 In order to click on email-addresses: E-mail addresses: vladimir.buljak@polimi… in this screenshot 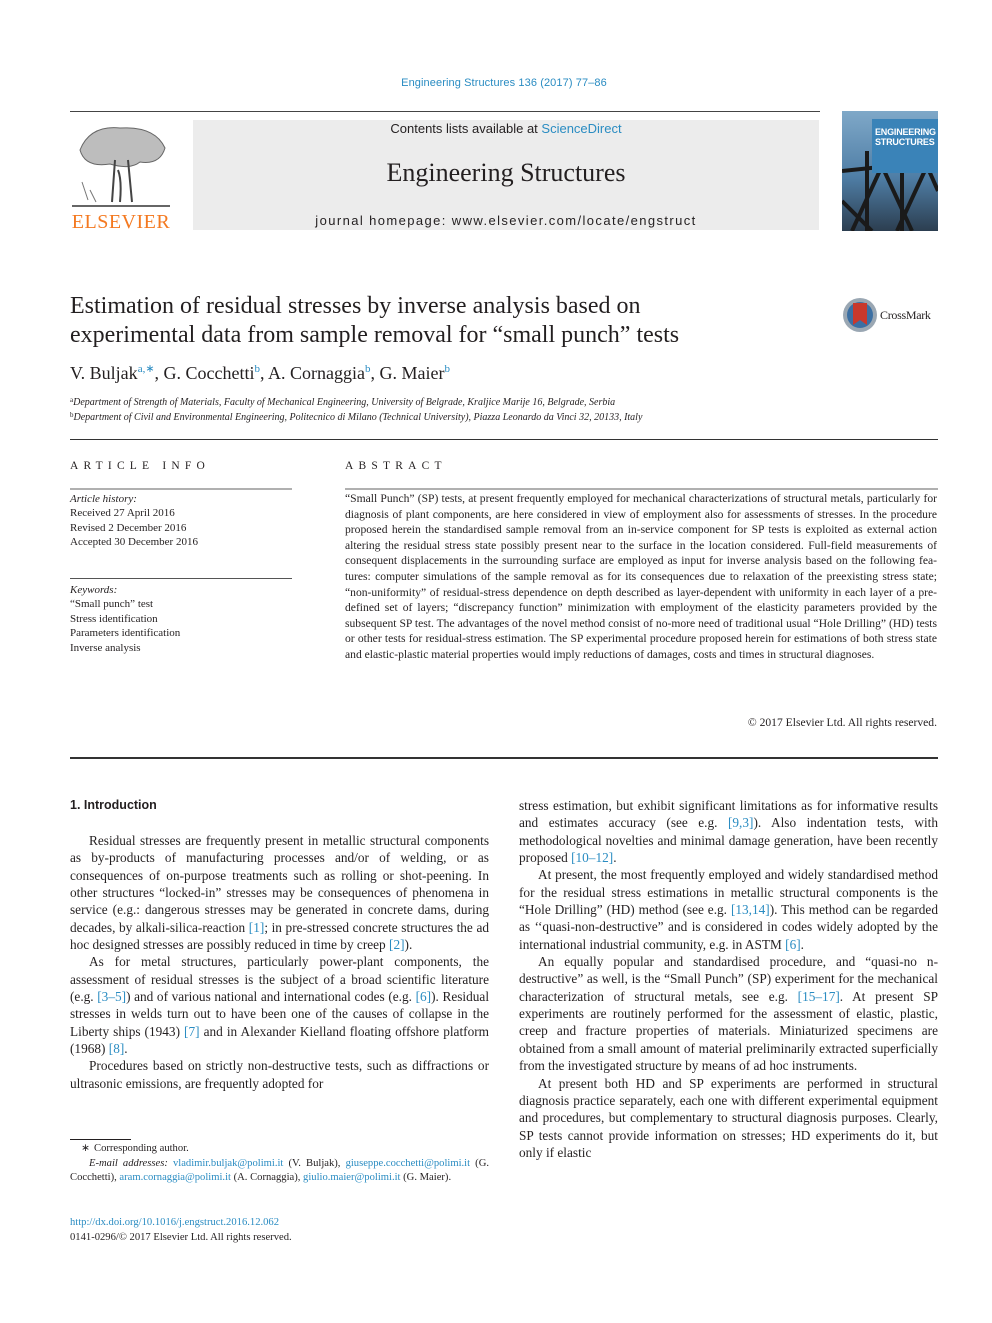, I will do `click(279, 1170)`.